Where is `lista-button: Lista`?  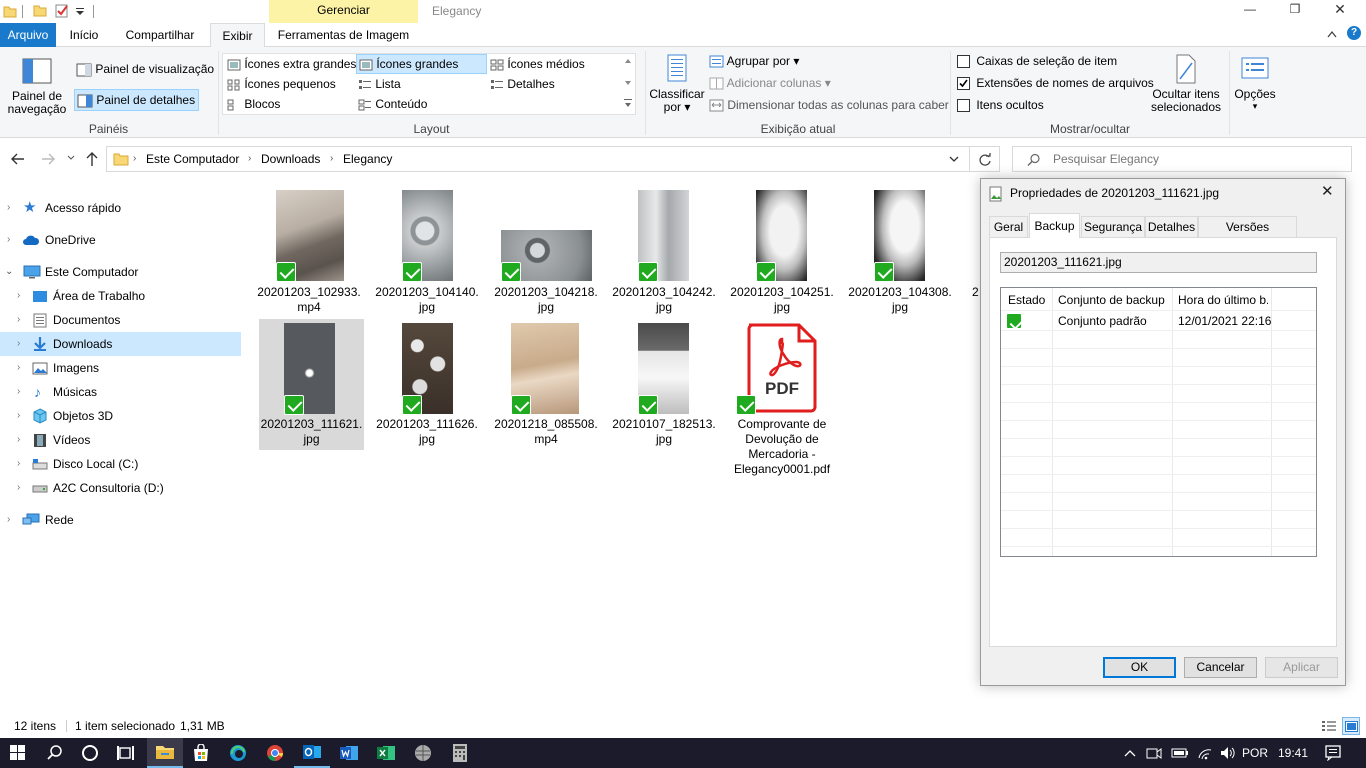
lista-button: Lista is located at coordinates (379, 84).